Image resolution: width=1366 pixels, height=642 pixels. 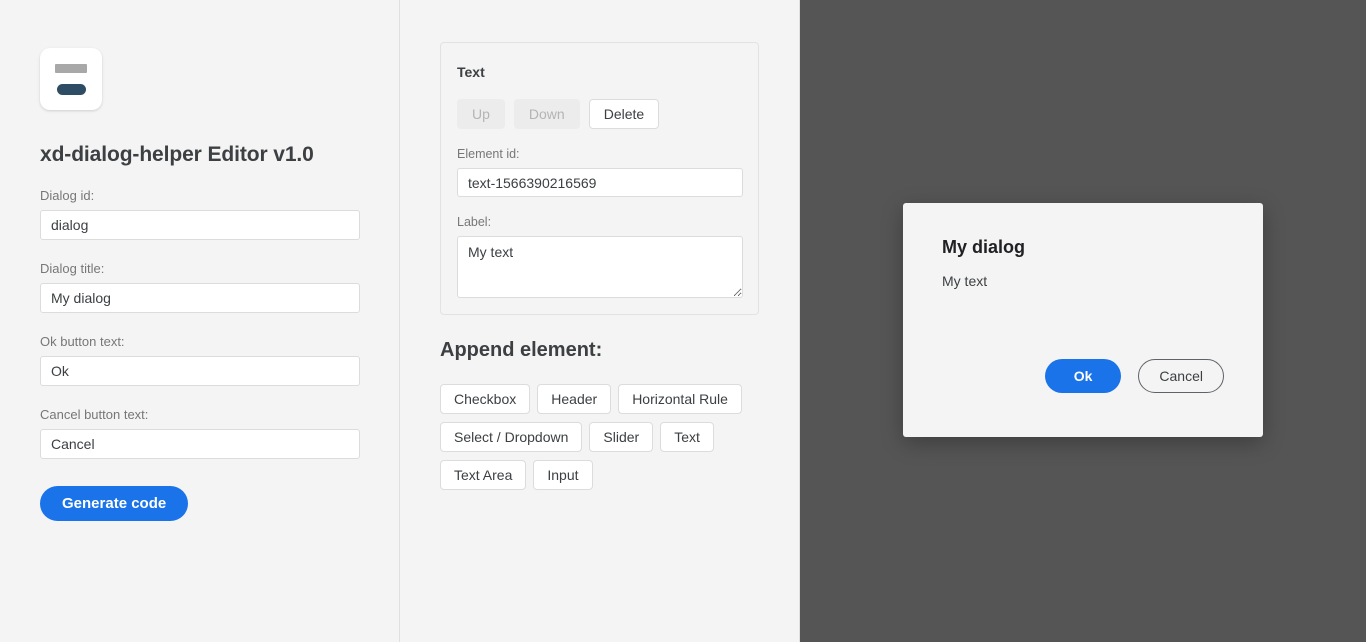 I want to click on label-element-id: Element id:, so click(x=488, y=154).